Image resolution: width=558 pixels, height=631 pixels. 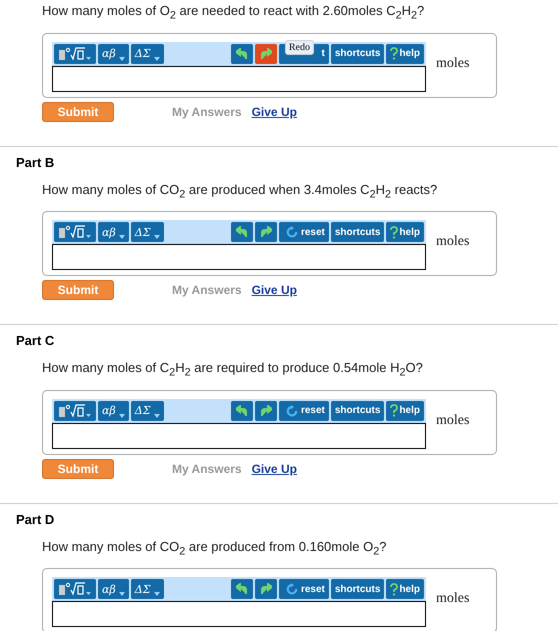 What do you see at coordinates (299, 47) in the screenshot?
I see `tooltip: Redo` at bounding box center [299, 47].